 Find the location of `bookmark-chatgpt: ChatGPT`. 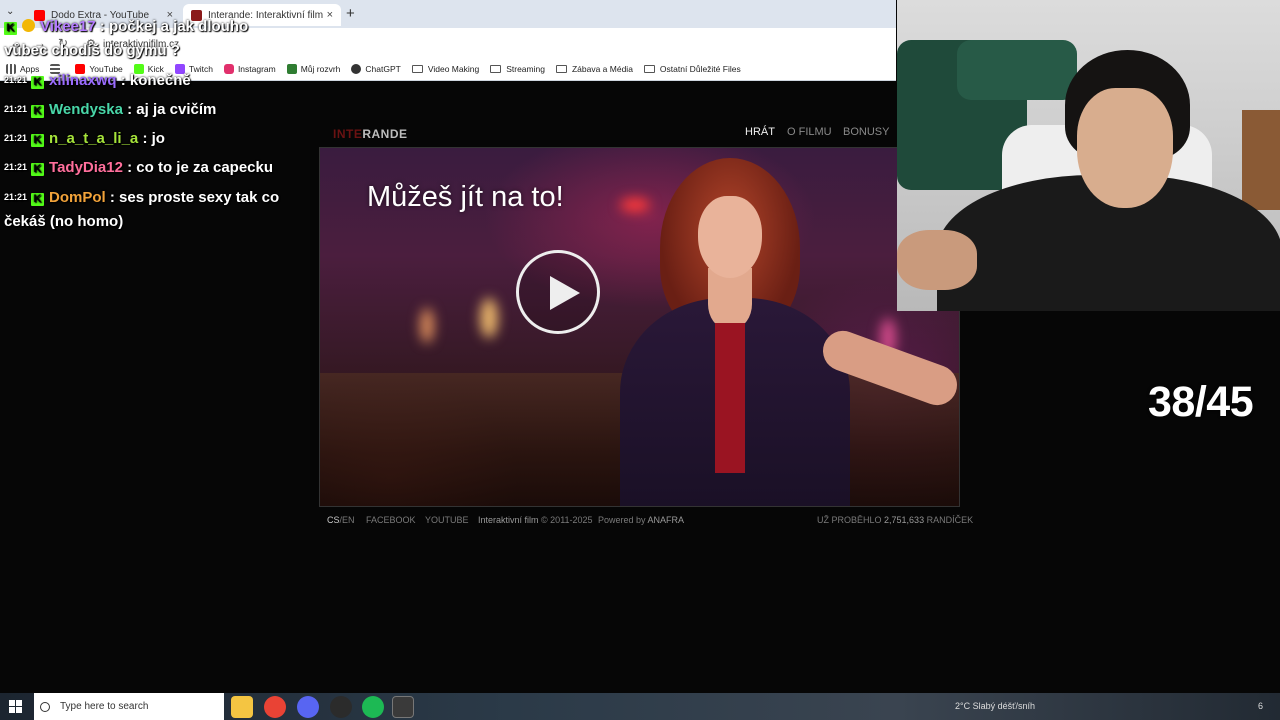

bookmark-chatgpt: ChatGPT is located at coordinates (376, 69).